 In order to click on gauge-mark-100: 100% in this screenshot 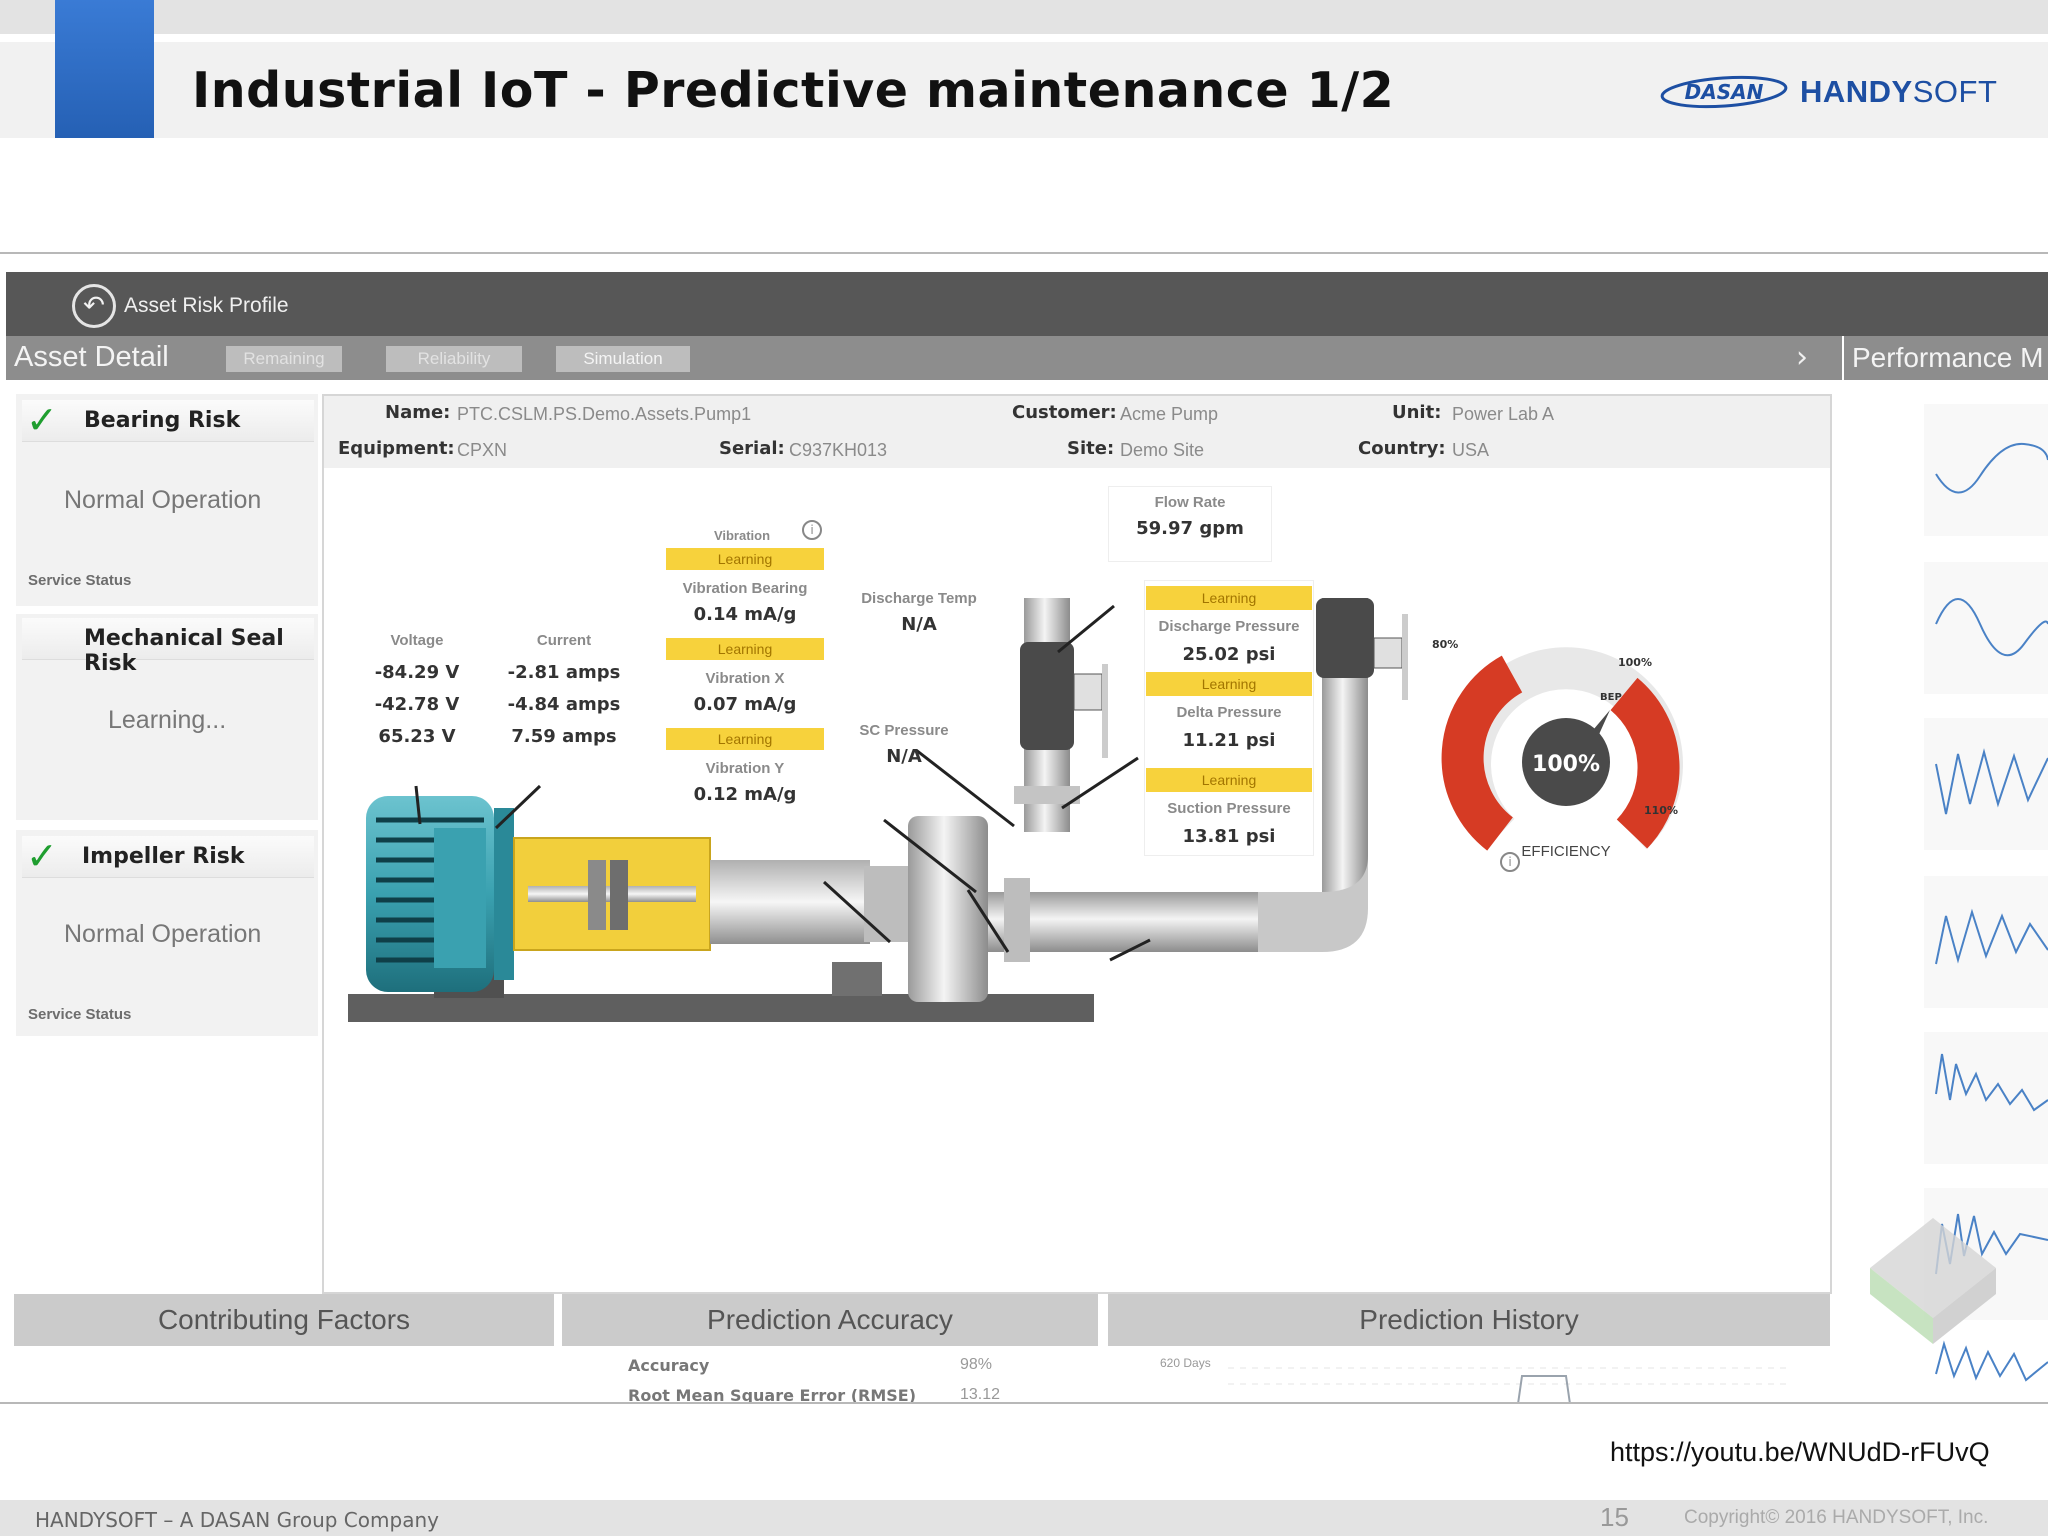, I will do `click(1635, 662)`.